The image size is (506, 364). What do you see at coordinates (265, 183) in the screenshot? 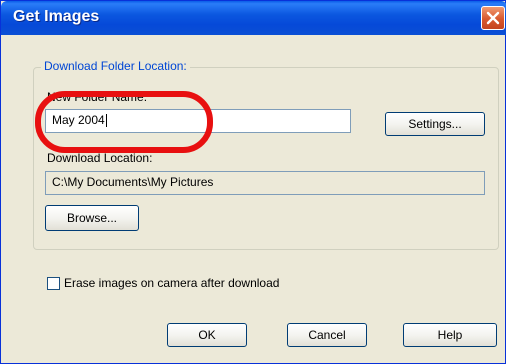
I see `download-location-field: C:\My Documents\My Pictures` at bounding box center [265, 183].